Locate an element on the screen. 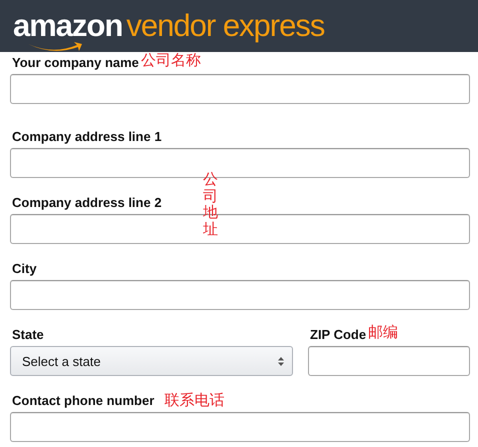 The height and width of the screenshot is (447, 478). logo-brand: amazon is located at coordinates (67, 26).